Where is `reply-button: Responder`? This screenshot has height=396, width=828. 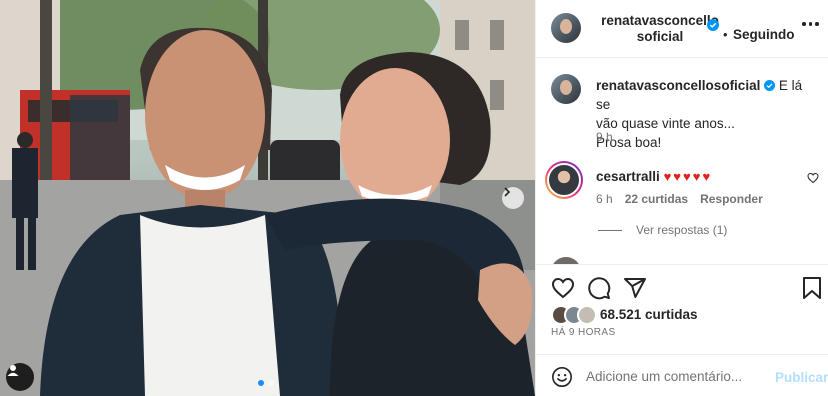 reply-button: Responder is located at coordinates (731, 199).